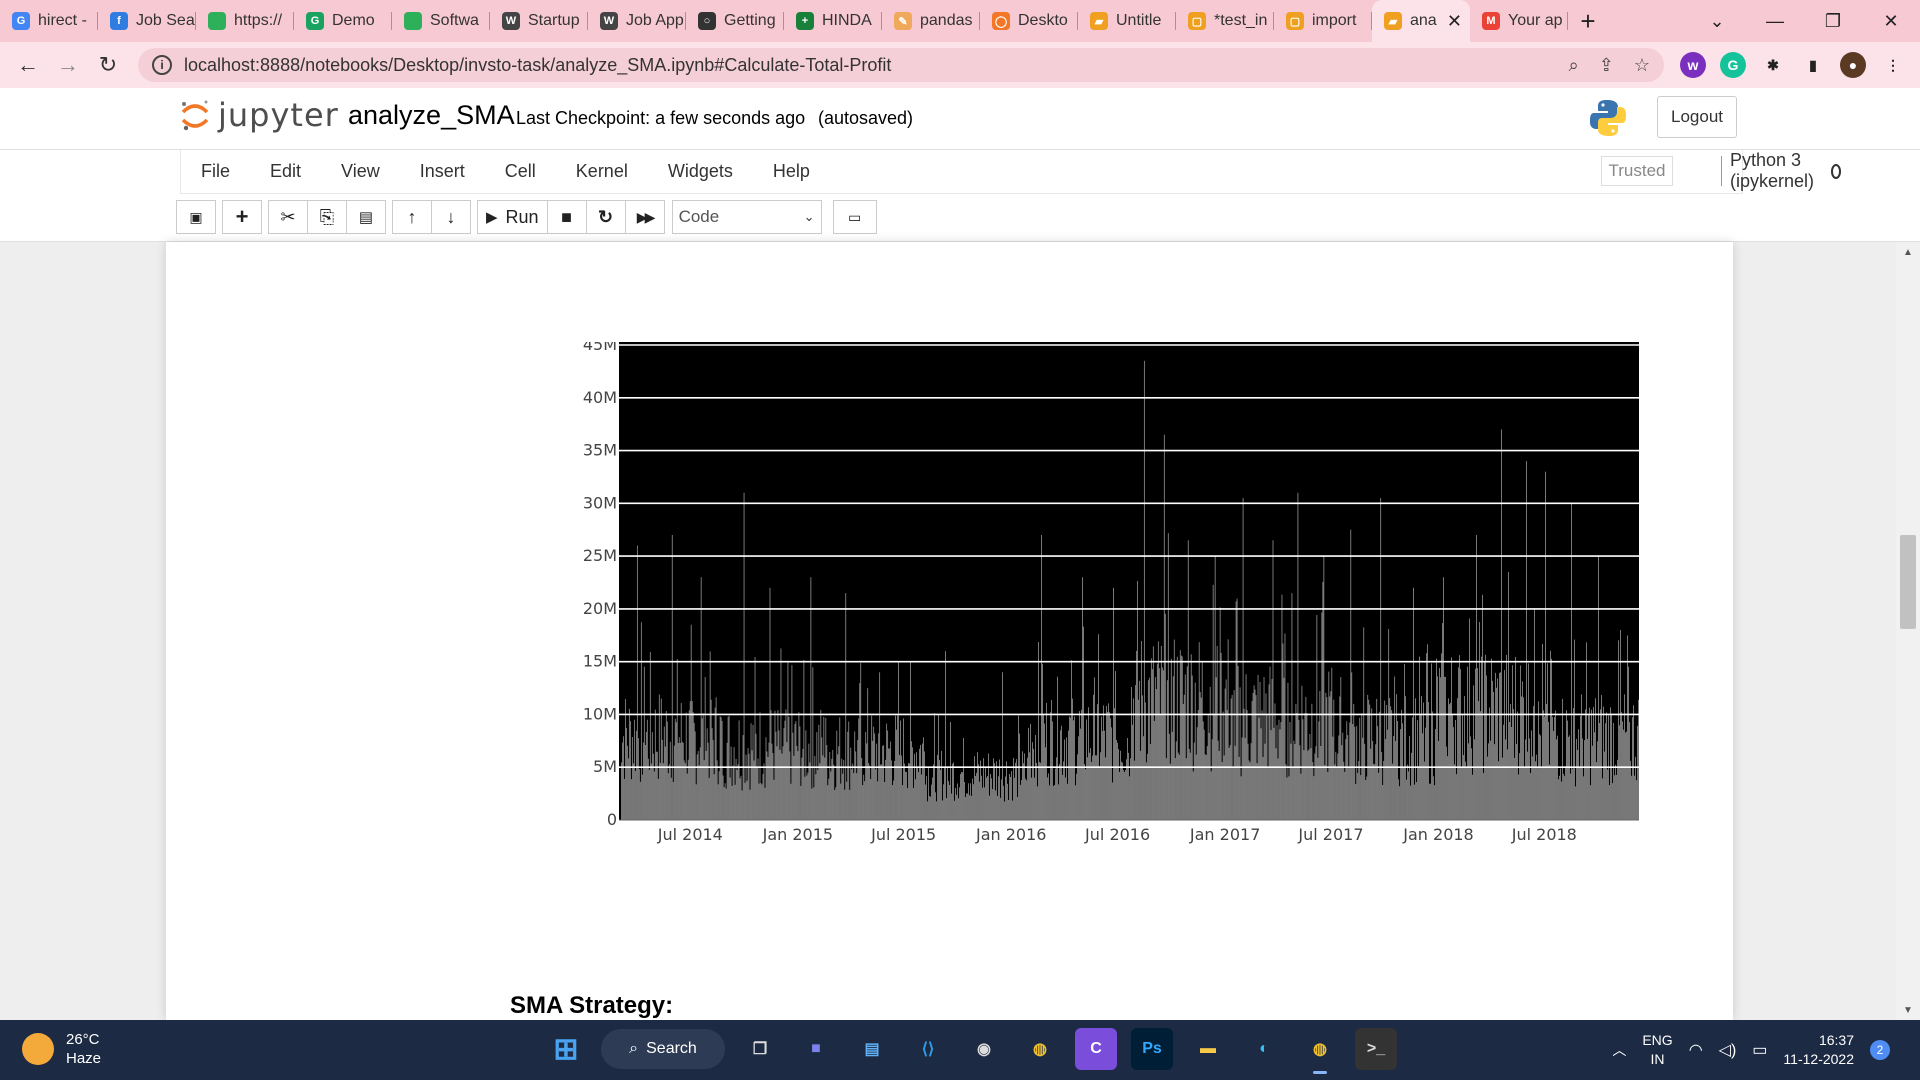 Image resolution: width=1920 pixels, height=1080 pixels. I want to click on notebook-title: analyze_SMA, so click(431, 115).